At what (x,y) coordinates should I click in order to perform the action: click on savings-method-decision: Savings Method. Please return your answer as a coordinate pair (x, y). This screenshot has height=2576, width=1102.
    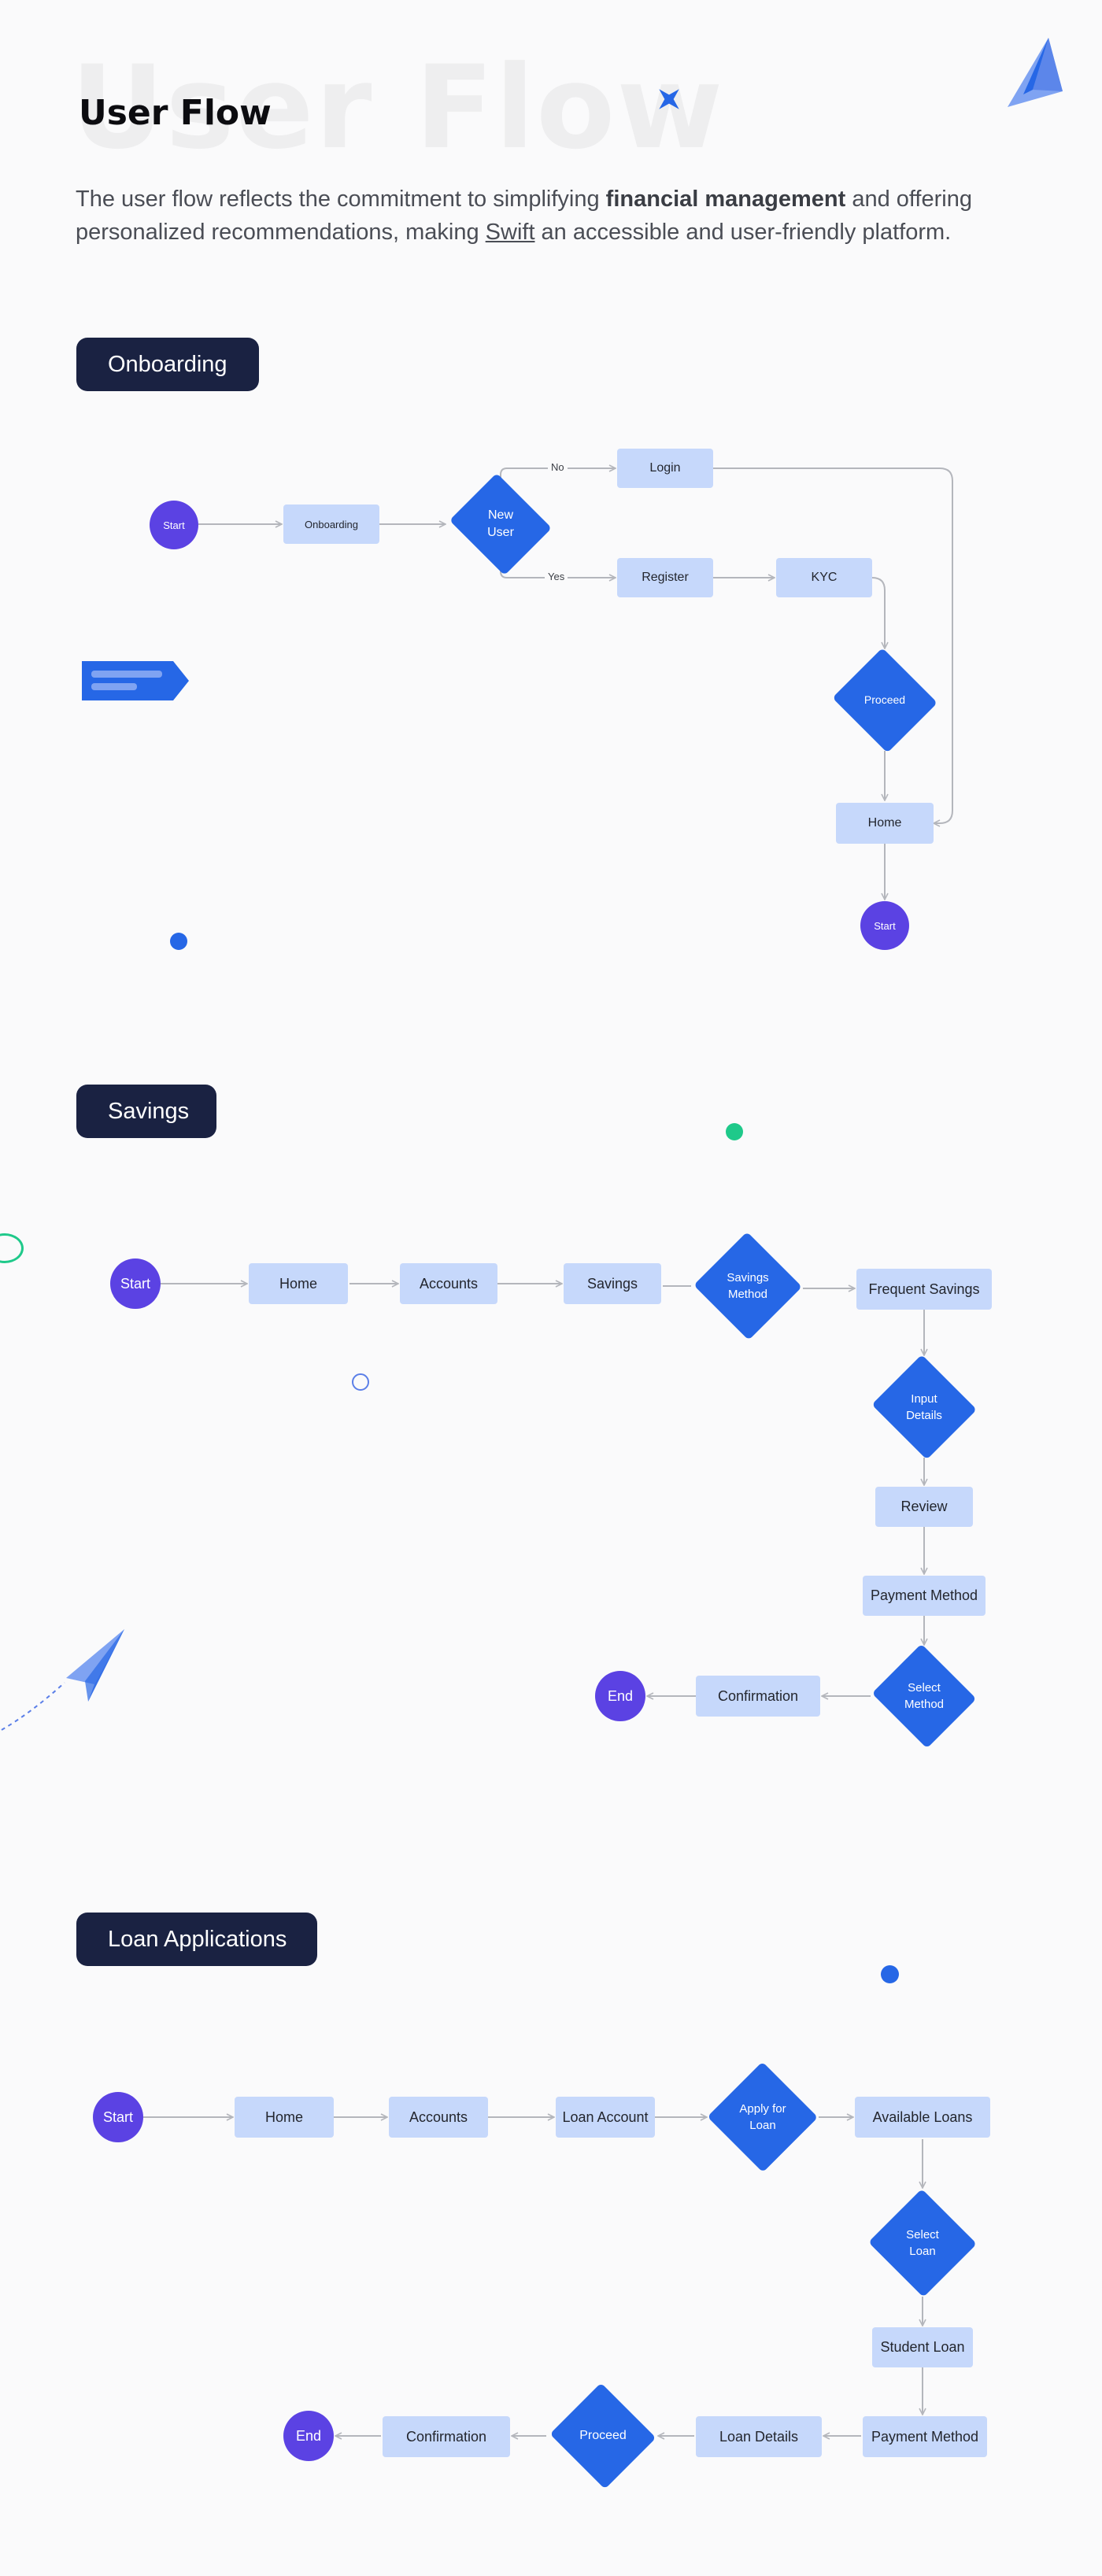
    Looking at the image, I should click on (748, 1286).